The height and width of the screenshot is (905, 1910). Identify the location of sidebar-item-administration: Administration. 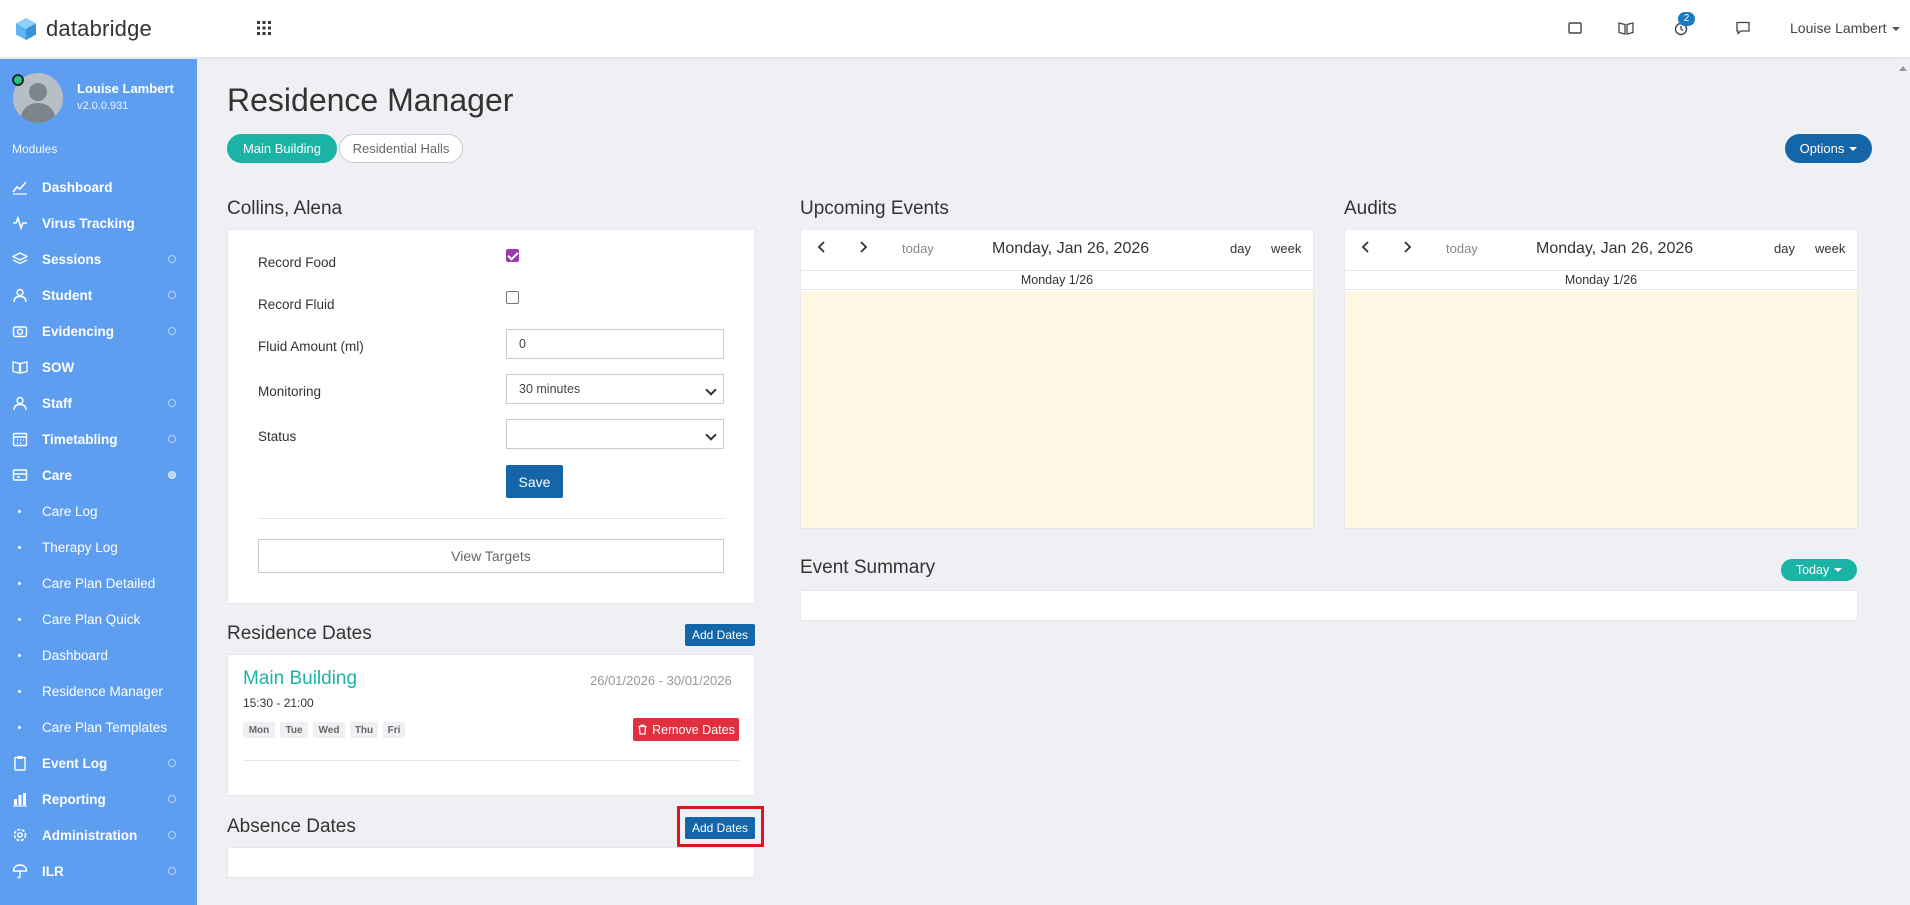
(98, 835).